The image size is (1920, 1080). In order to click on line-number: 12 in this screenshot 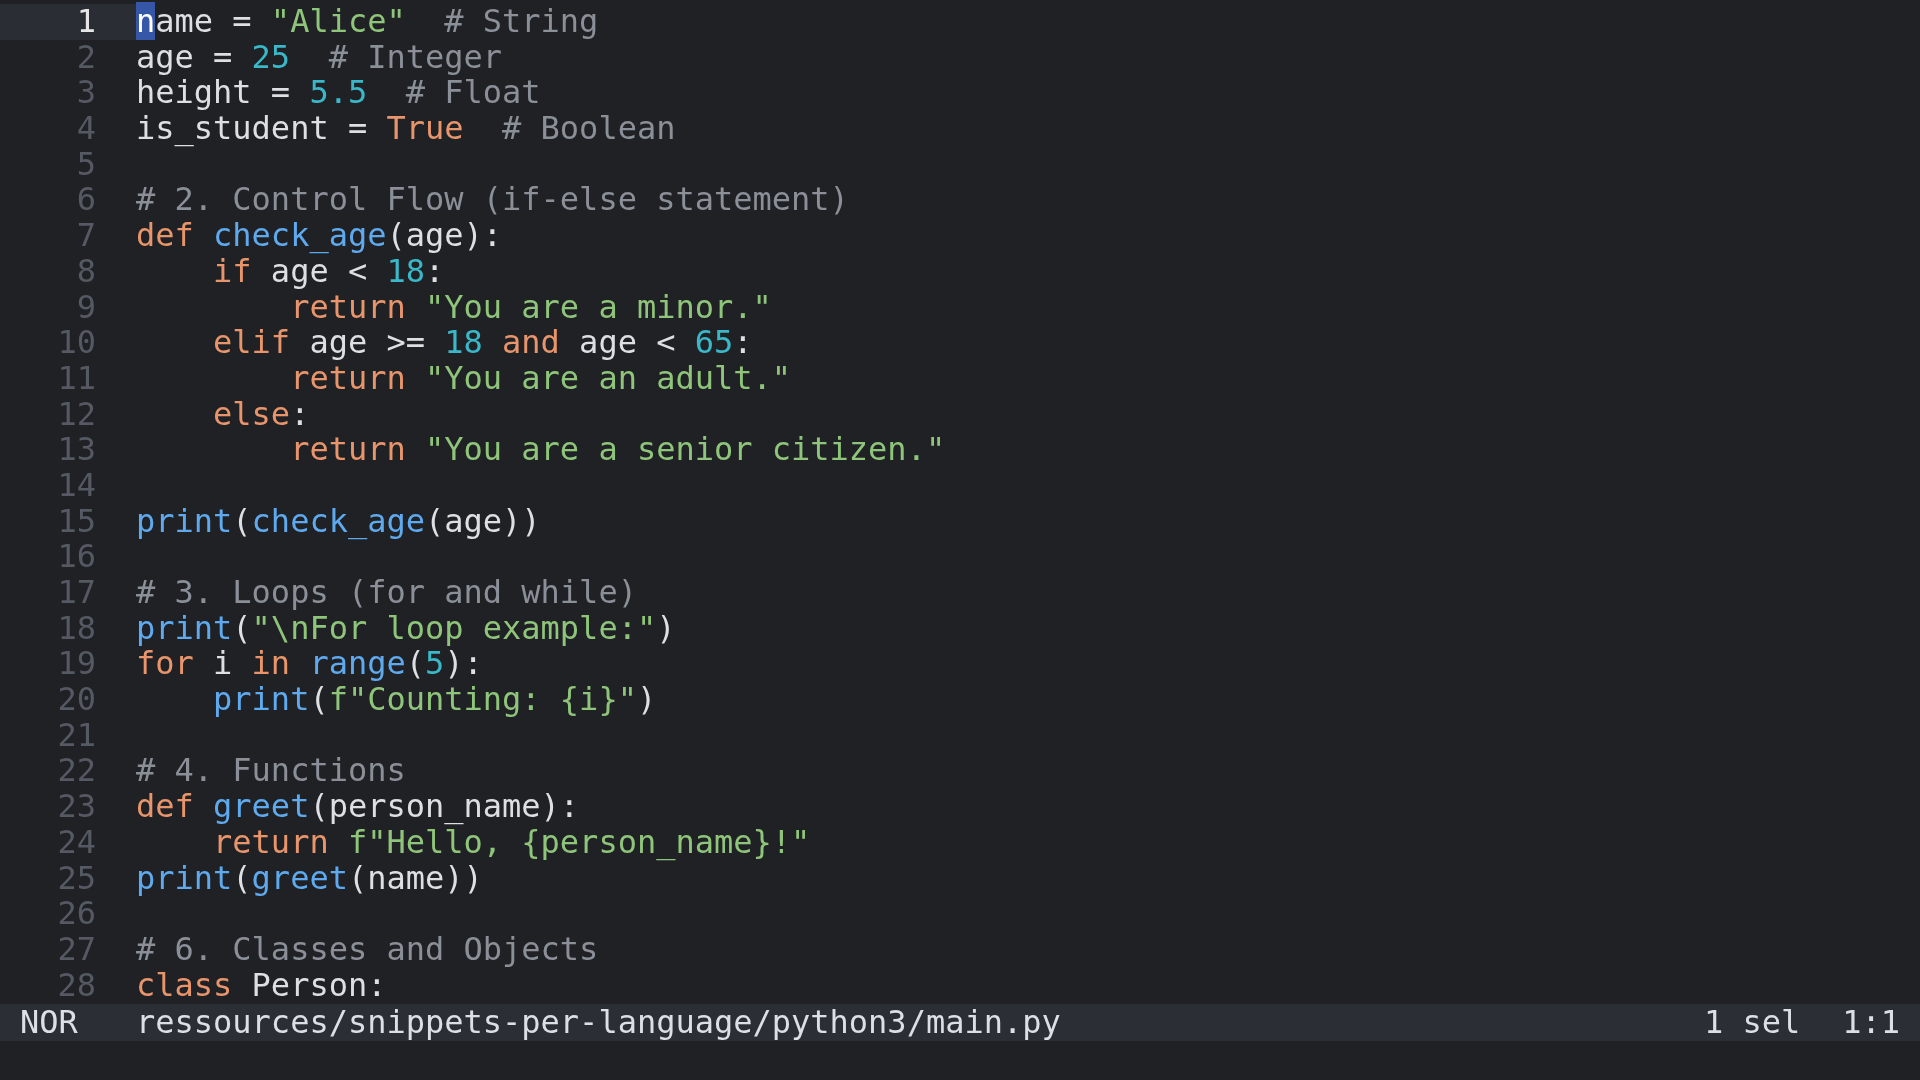, I will do `click(76, 414)`.